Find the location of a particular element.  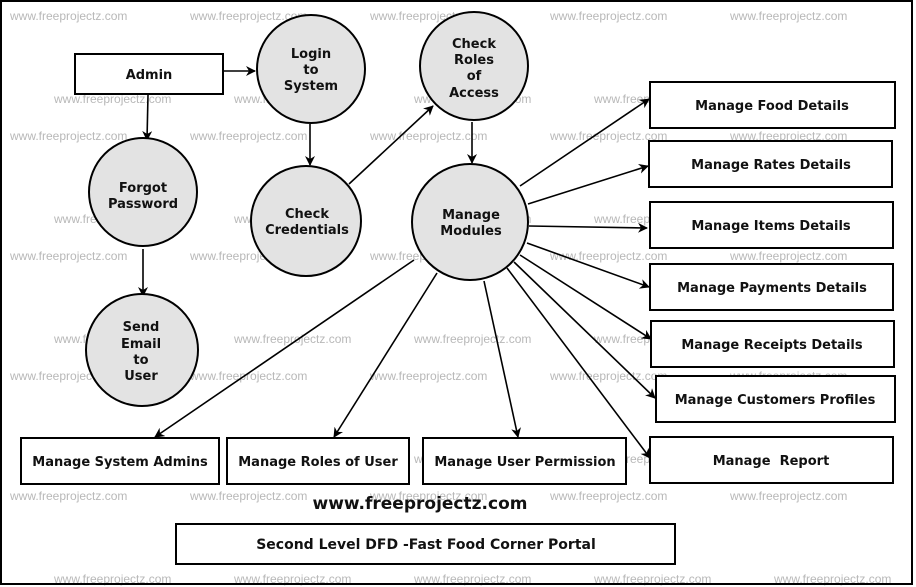

process-check-roles-label-2: Roles is located at coordinates (474, 60).